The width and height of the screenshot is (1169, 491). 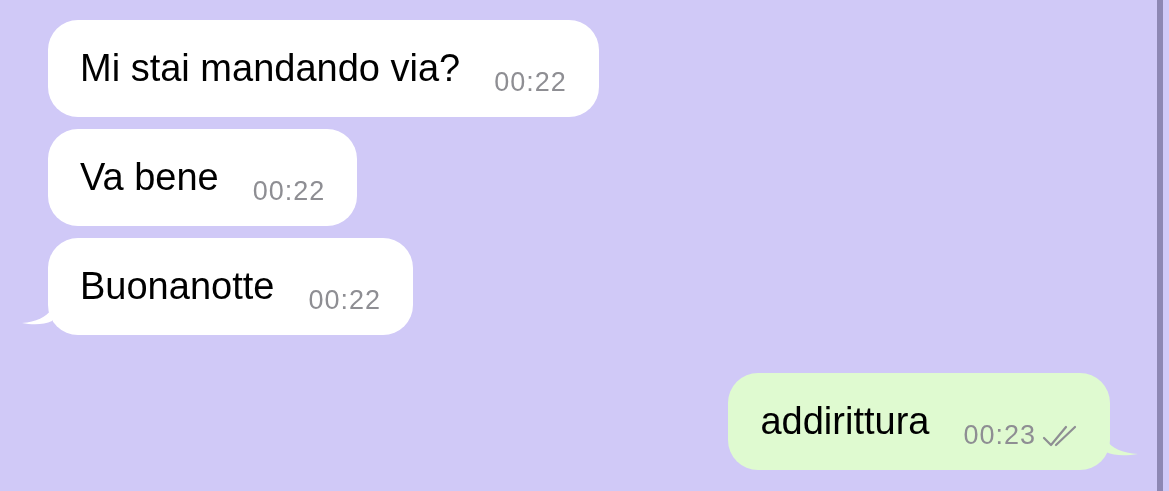 What do you see at coordinates (177, 286) in the screenshot?
I see `message-text: Buonanotte` at bounding box center [177, 286].